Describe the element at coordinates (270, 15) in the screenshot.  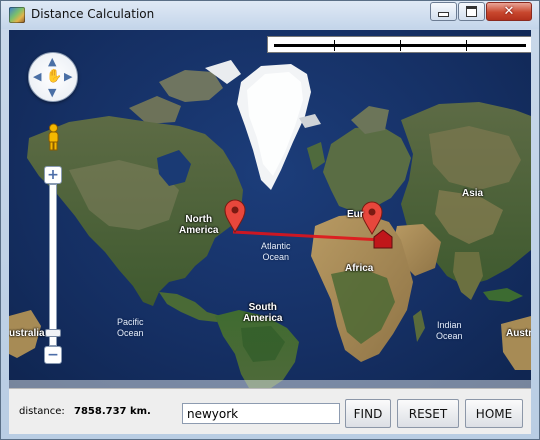
I see `title-bar: Distance Calculation ✕` at that location.